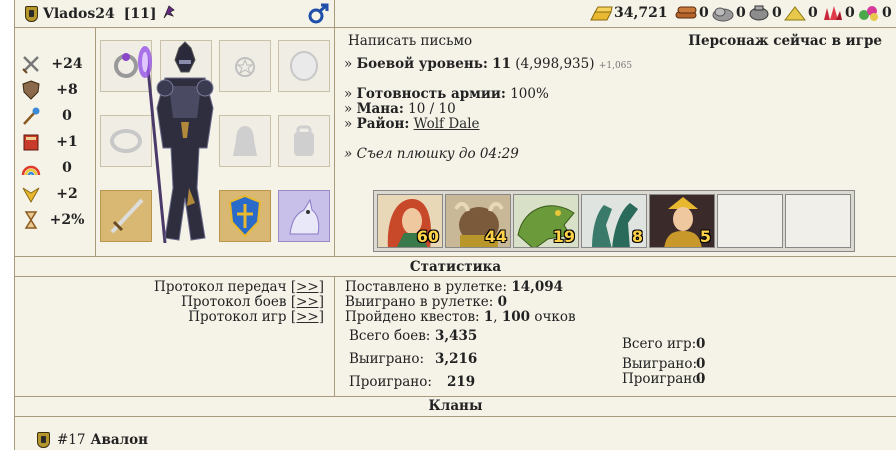  I want to click on games-lost-label: Проиграно:, so click(663, 379).